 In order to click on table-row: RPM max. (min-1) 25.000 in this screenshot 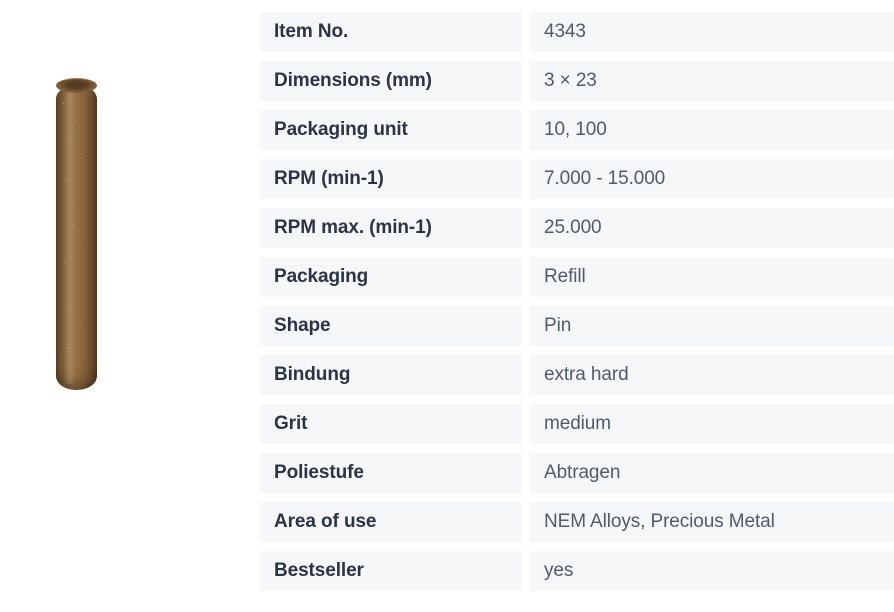, I will do `click(577, 228)`.